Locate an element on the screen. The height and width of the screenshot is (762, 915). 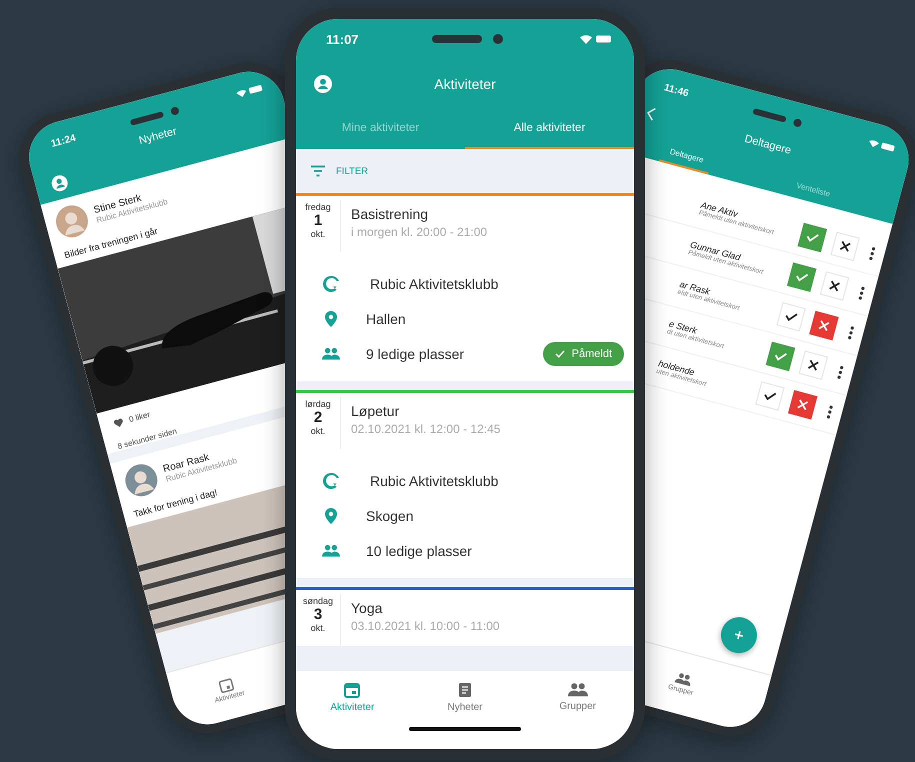
event-title: Yoga is located at coordinates (367, 608).